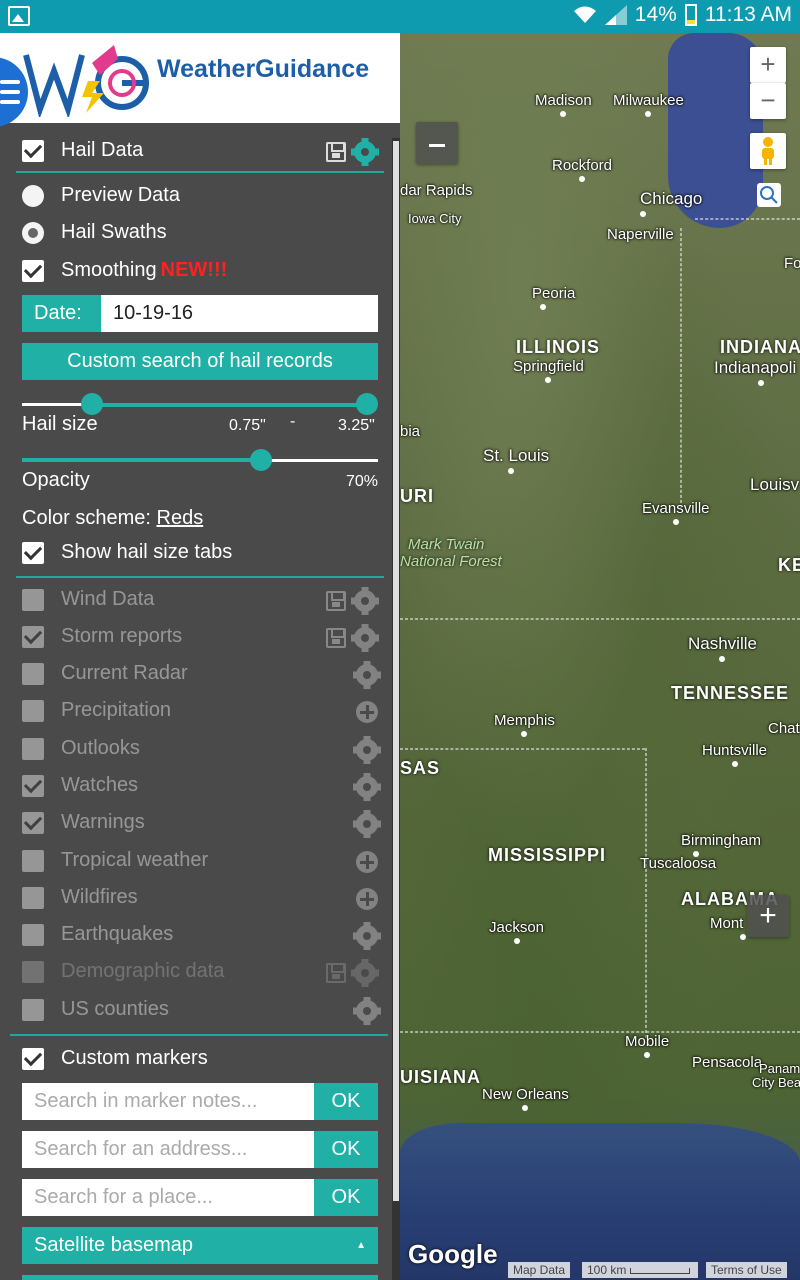 This screenshot has width=800, height=1280. I want to click on wifi-icon, so click(584, 14).